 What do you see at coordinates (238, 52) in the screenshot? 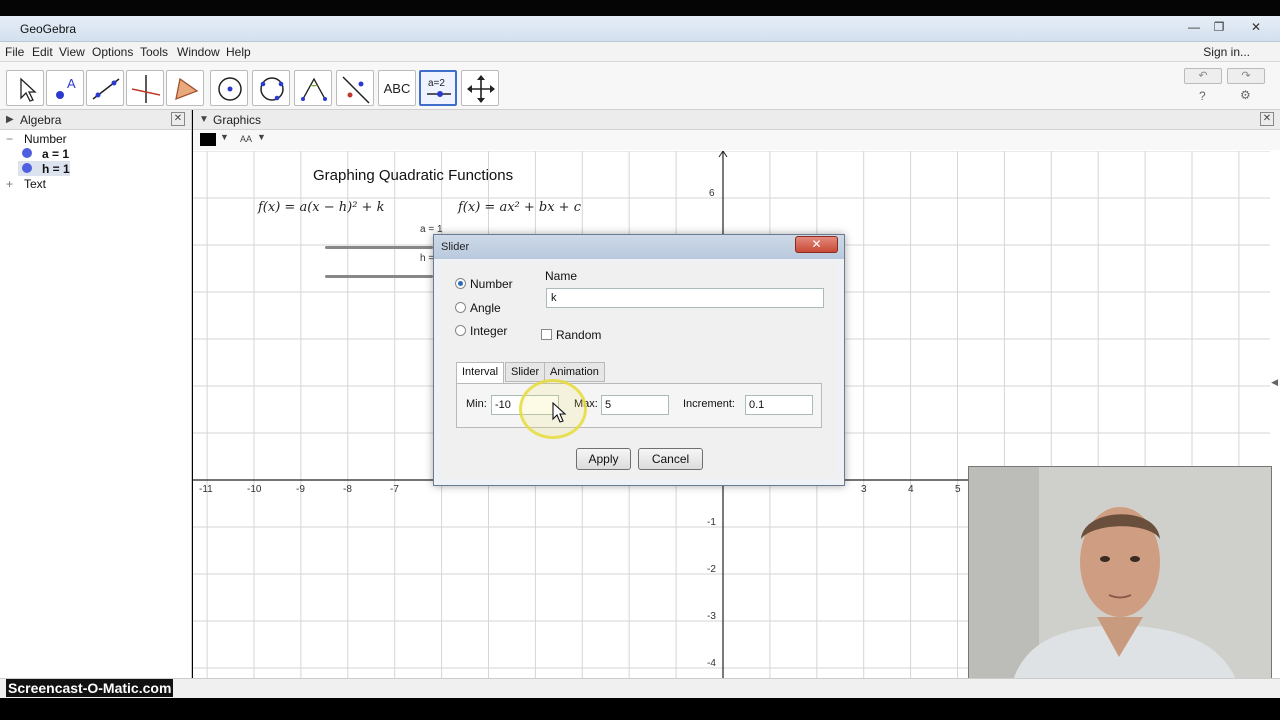
I see `menu-help: Help` at bounding box center [238, 52].